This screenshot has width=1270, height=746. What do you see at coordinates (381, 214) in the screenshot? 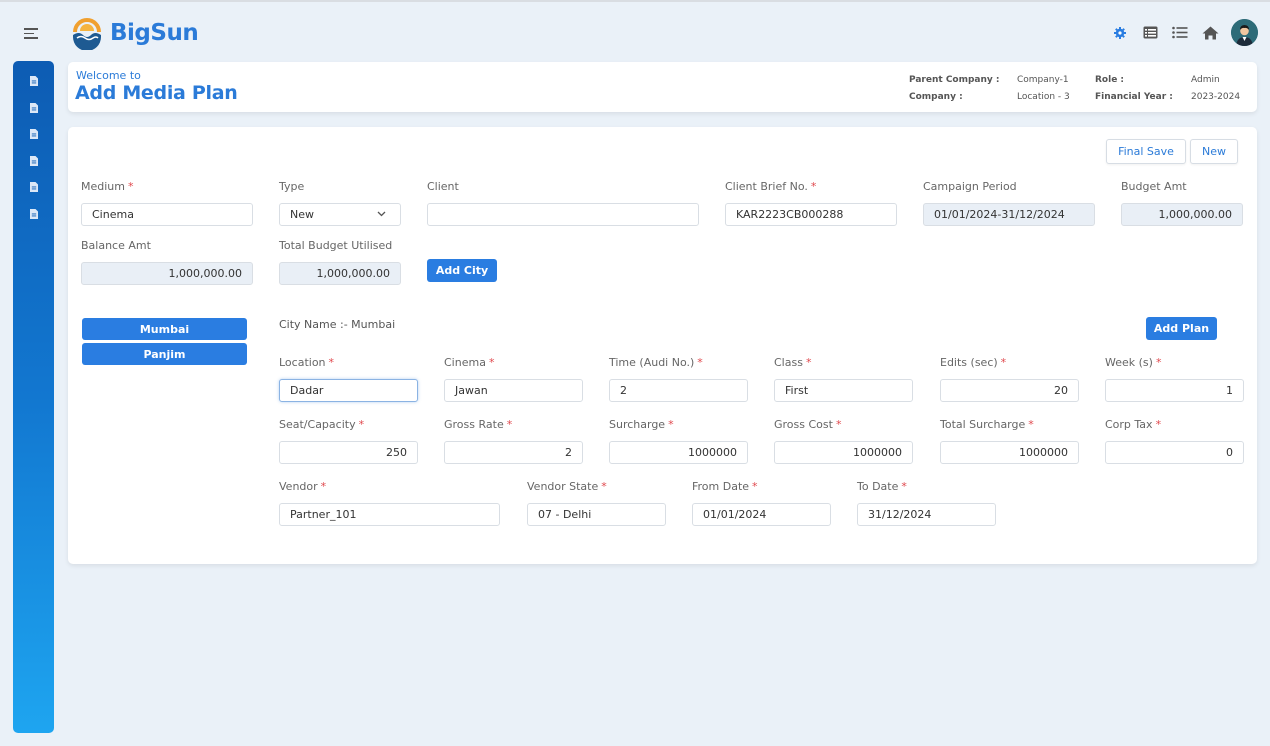
I see `chevron-down-icon` at bounding box center [381, 214].